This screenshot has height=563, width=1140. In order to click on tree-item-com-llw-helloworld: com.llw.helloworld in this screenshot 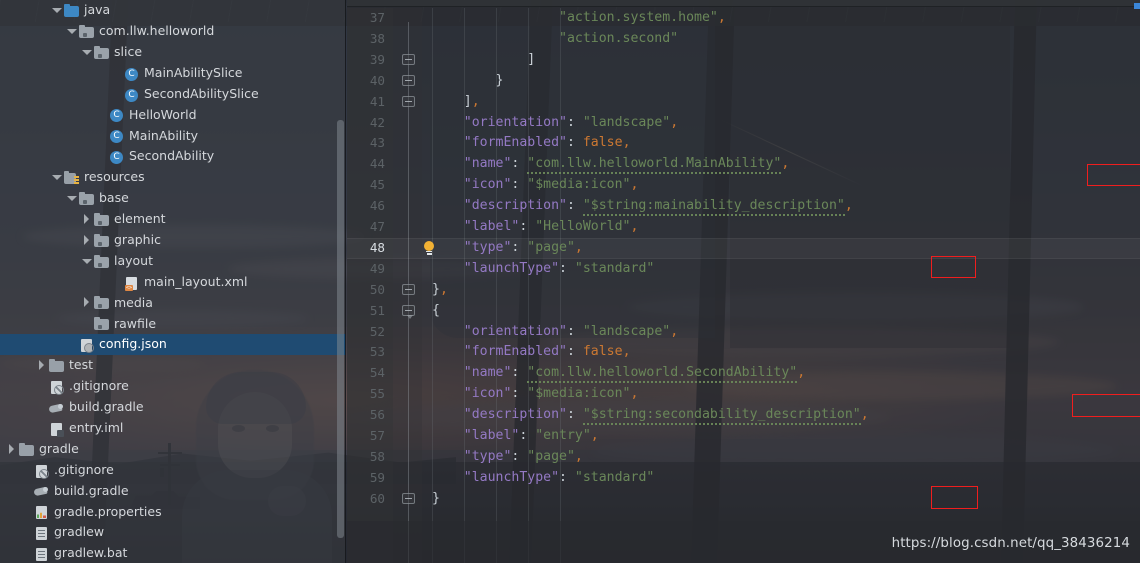, I will do `click(173, 31)`.